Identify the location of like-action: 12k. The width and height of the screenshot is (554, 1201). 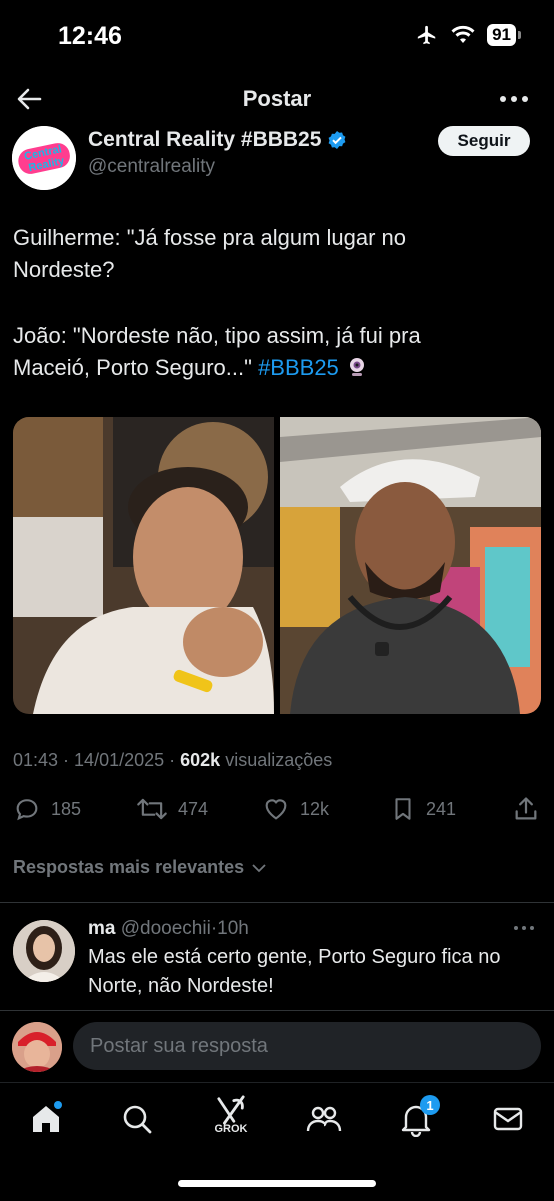
(295, 809).